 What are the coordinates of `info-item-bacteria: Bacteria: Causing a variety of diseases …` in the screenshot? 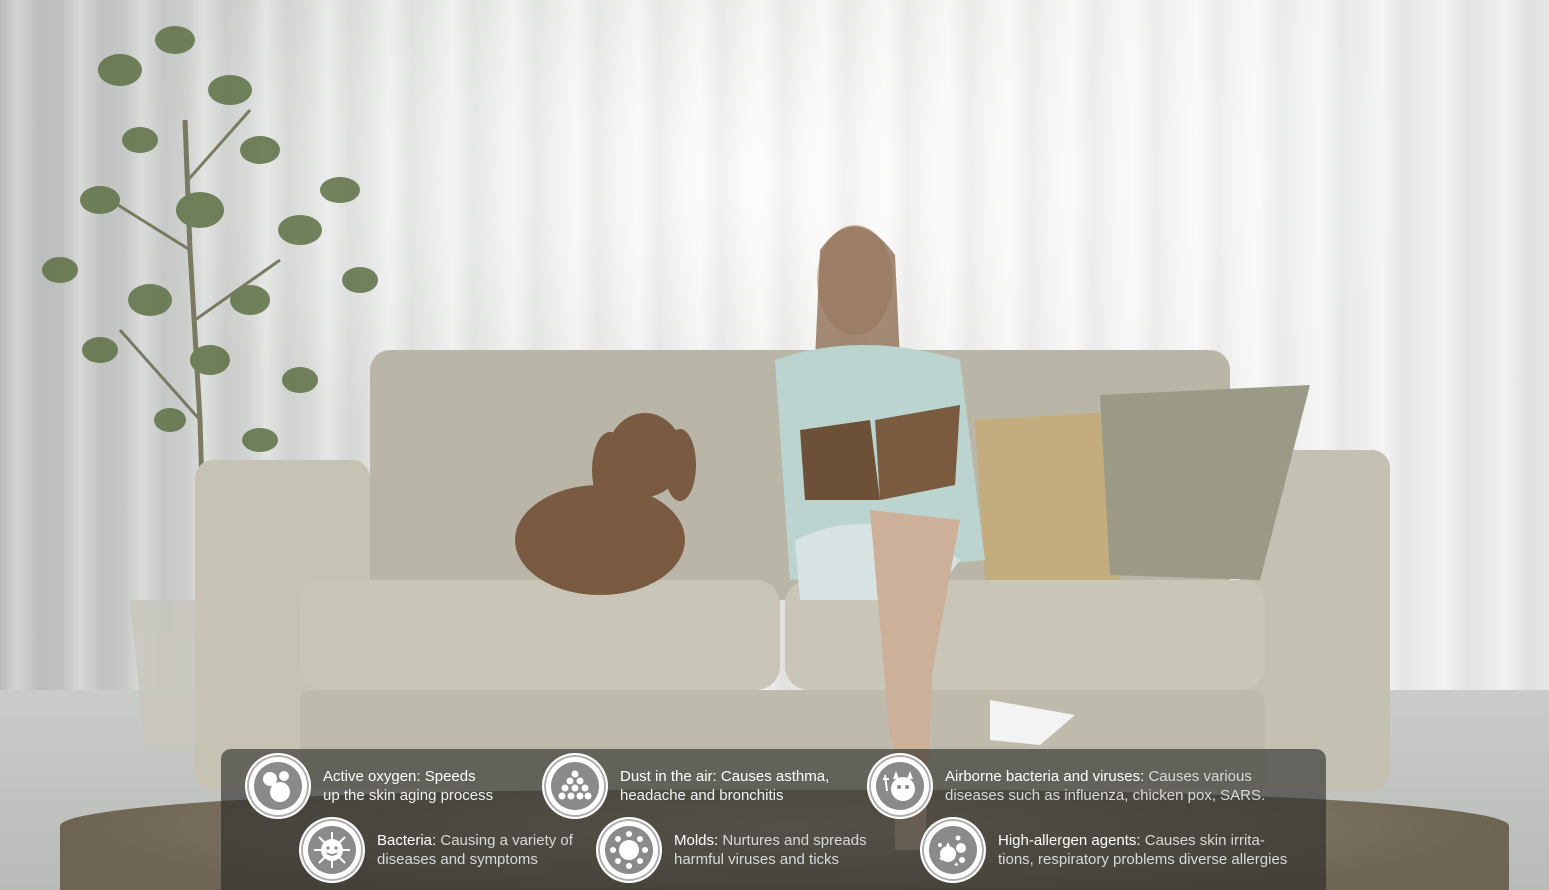 It's located at (436, 850).